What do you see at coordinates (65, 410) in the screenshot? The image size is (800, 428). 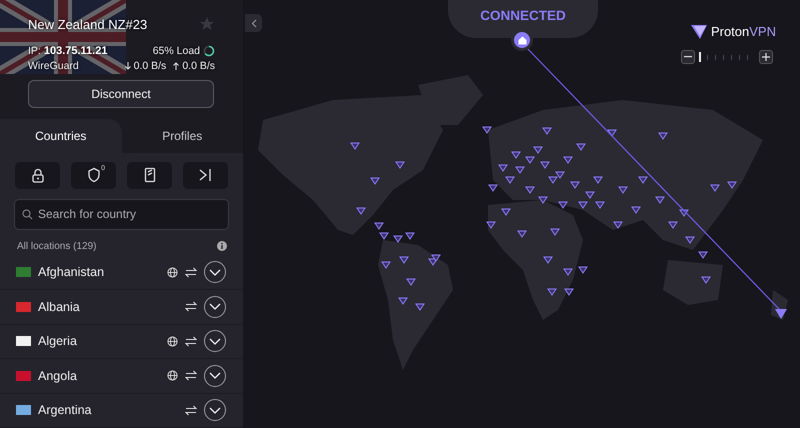 I see `country-name: Argentina` at bounding box center [65, 410].